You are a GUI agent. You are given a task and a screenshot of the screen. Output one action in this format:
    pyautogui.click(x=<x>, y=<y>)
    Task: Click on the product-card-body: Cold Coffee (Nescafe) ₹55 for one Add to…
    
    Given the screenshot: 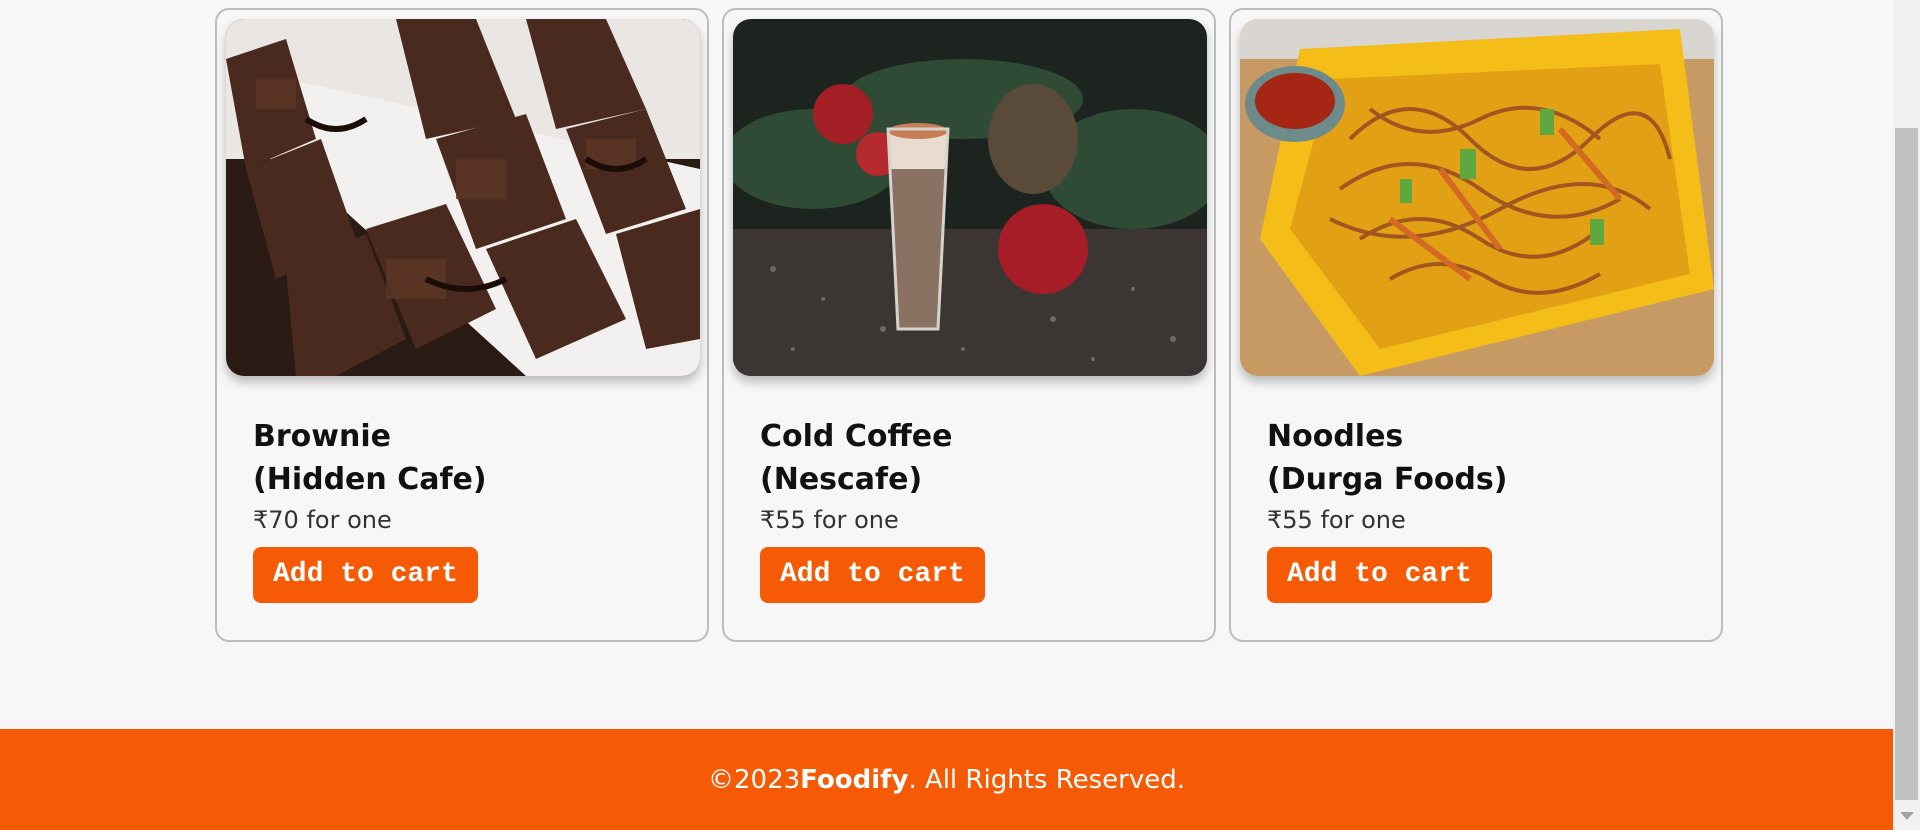 What is the action you would take?
    pyautogui.click(x=872, y=509)
    